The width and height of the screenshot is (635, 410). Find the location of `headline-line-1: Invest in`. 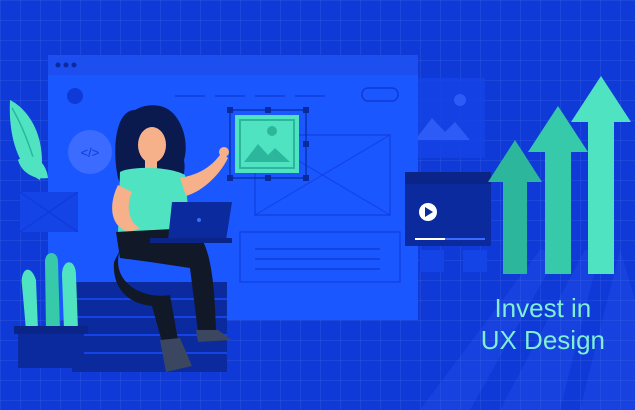

headline-line-1: Invest in is located at coordinates (543, 308).